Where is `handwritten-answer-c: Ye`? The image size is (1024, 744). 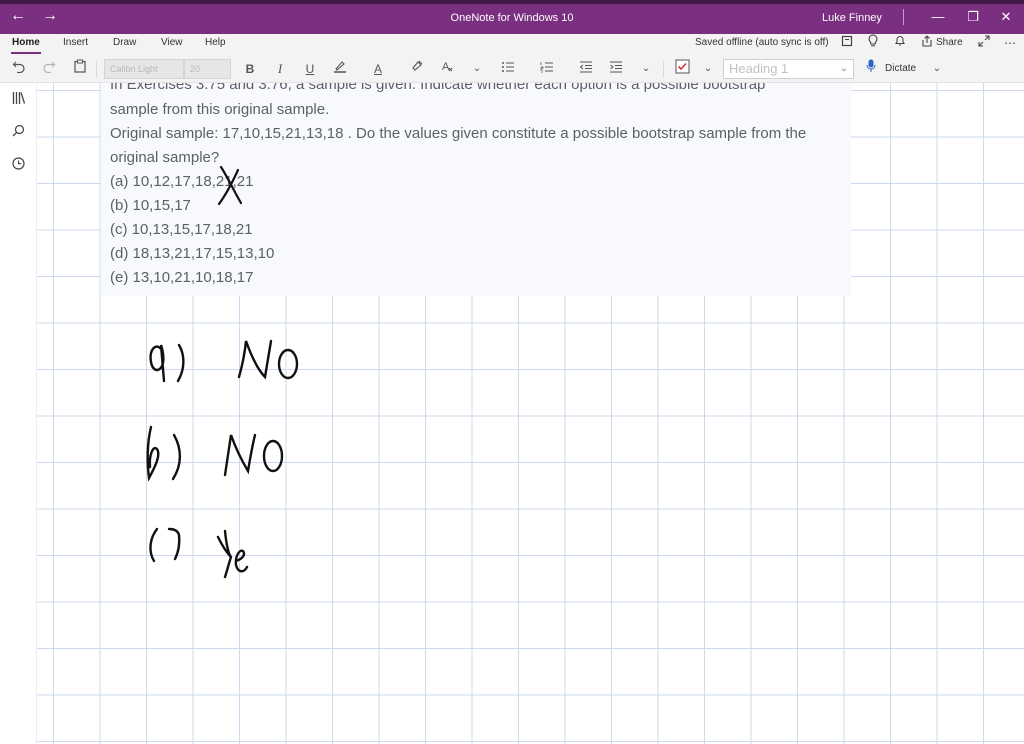 handwritten-answer-c: Ye is located at coordinates (234, 550).